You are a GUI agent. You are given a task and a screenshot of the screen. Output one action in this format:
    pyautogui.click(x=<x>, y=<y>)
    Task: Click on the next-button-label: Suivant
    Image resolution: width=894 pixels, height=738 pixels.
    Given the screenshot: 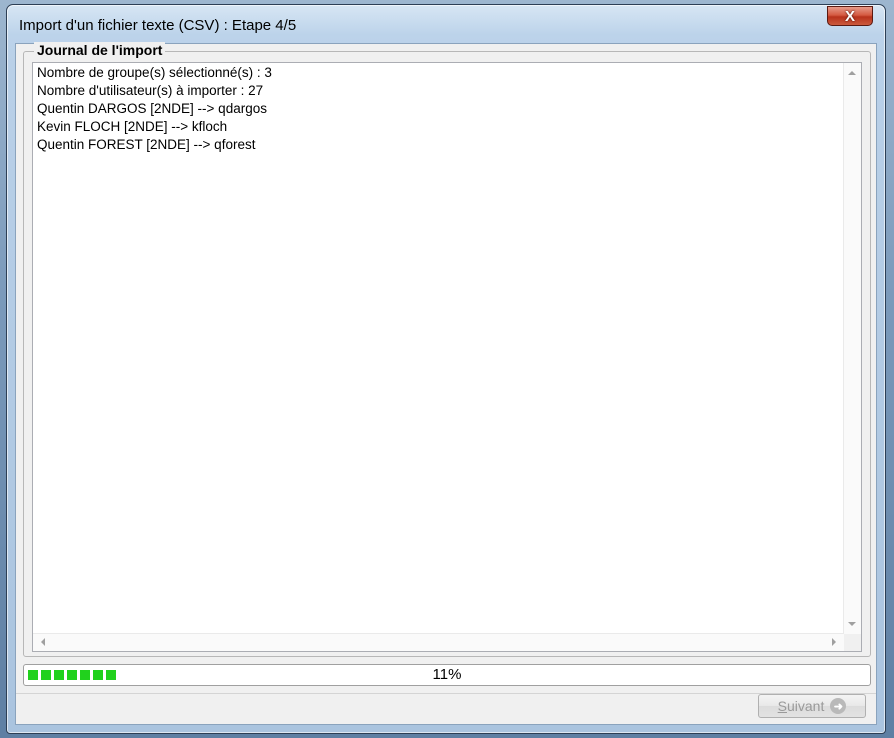 What is the action you would take?
    pyautogui.click(x=801, y=706)
    